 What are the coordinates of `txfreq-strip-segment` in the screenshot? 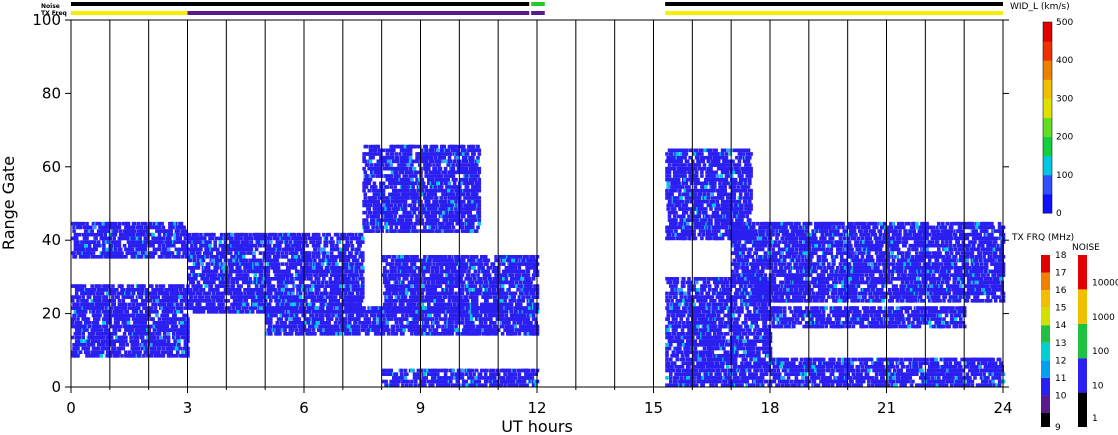 It's located at (538, 13).